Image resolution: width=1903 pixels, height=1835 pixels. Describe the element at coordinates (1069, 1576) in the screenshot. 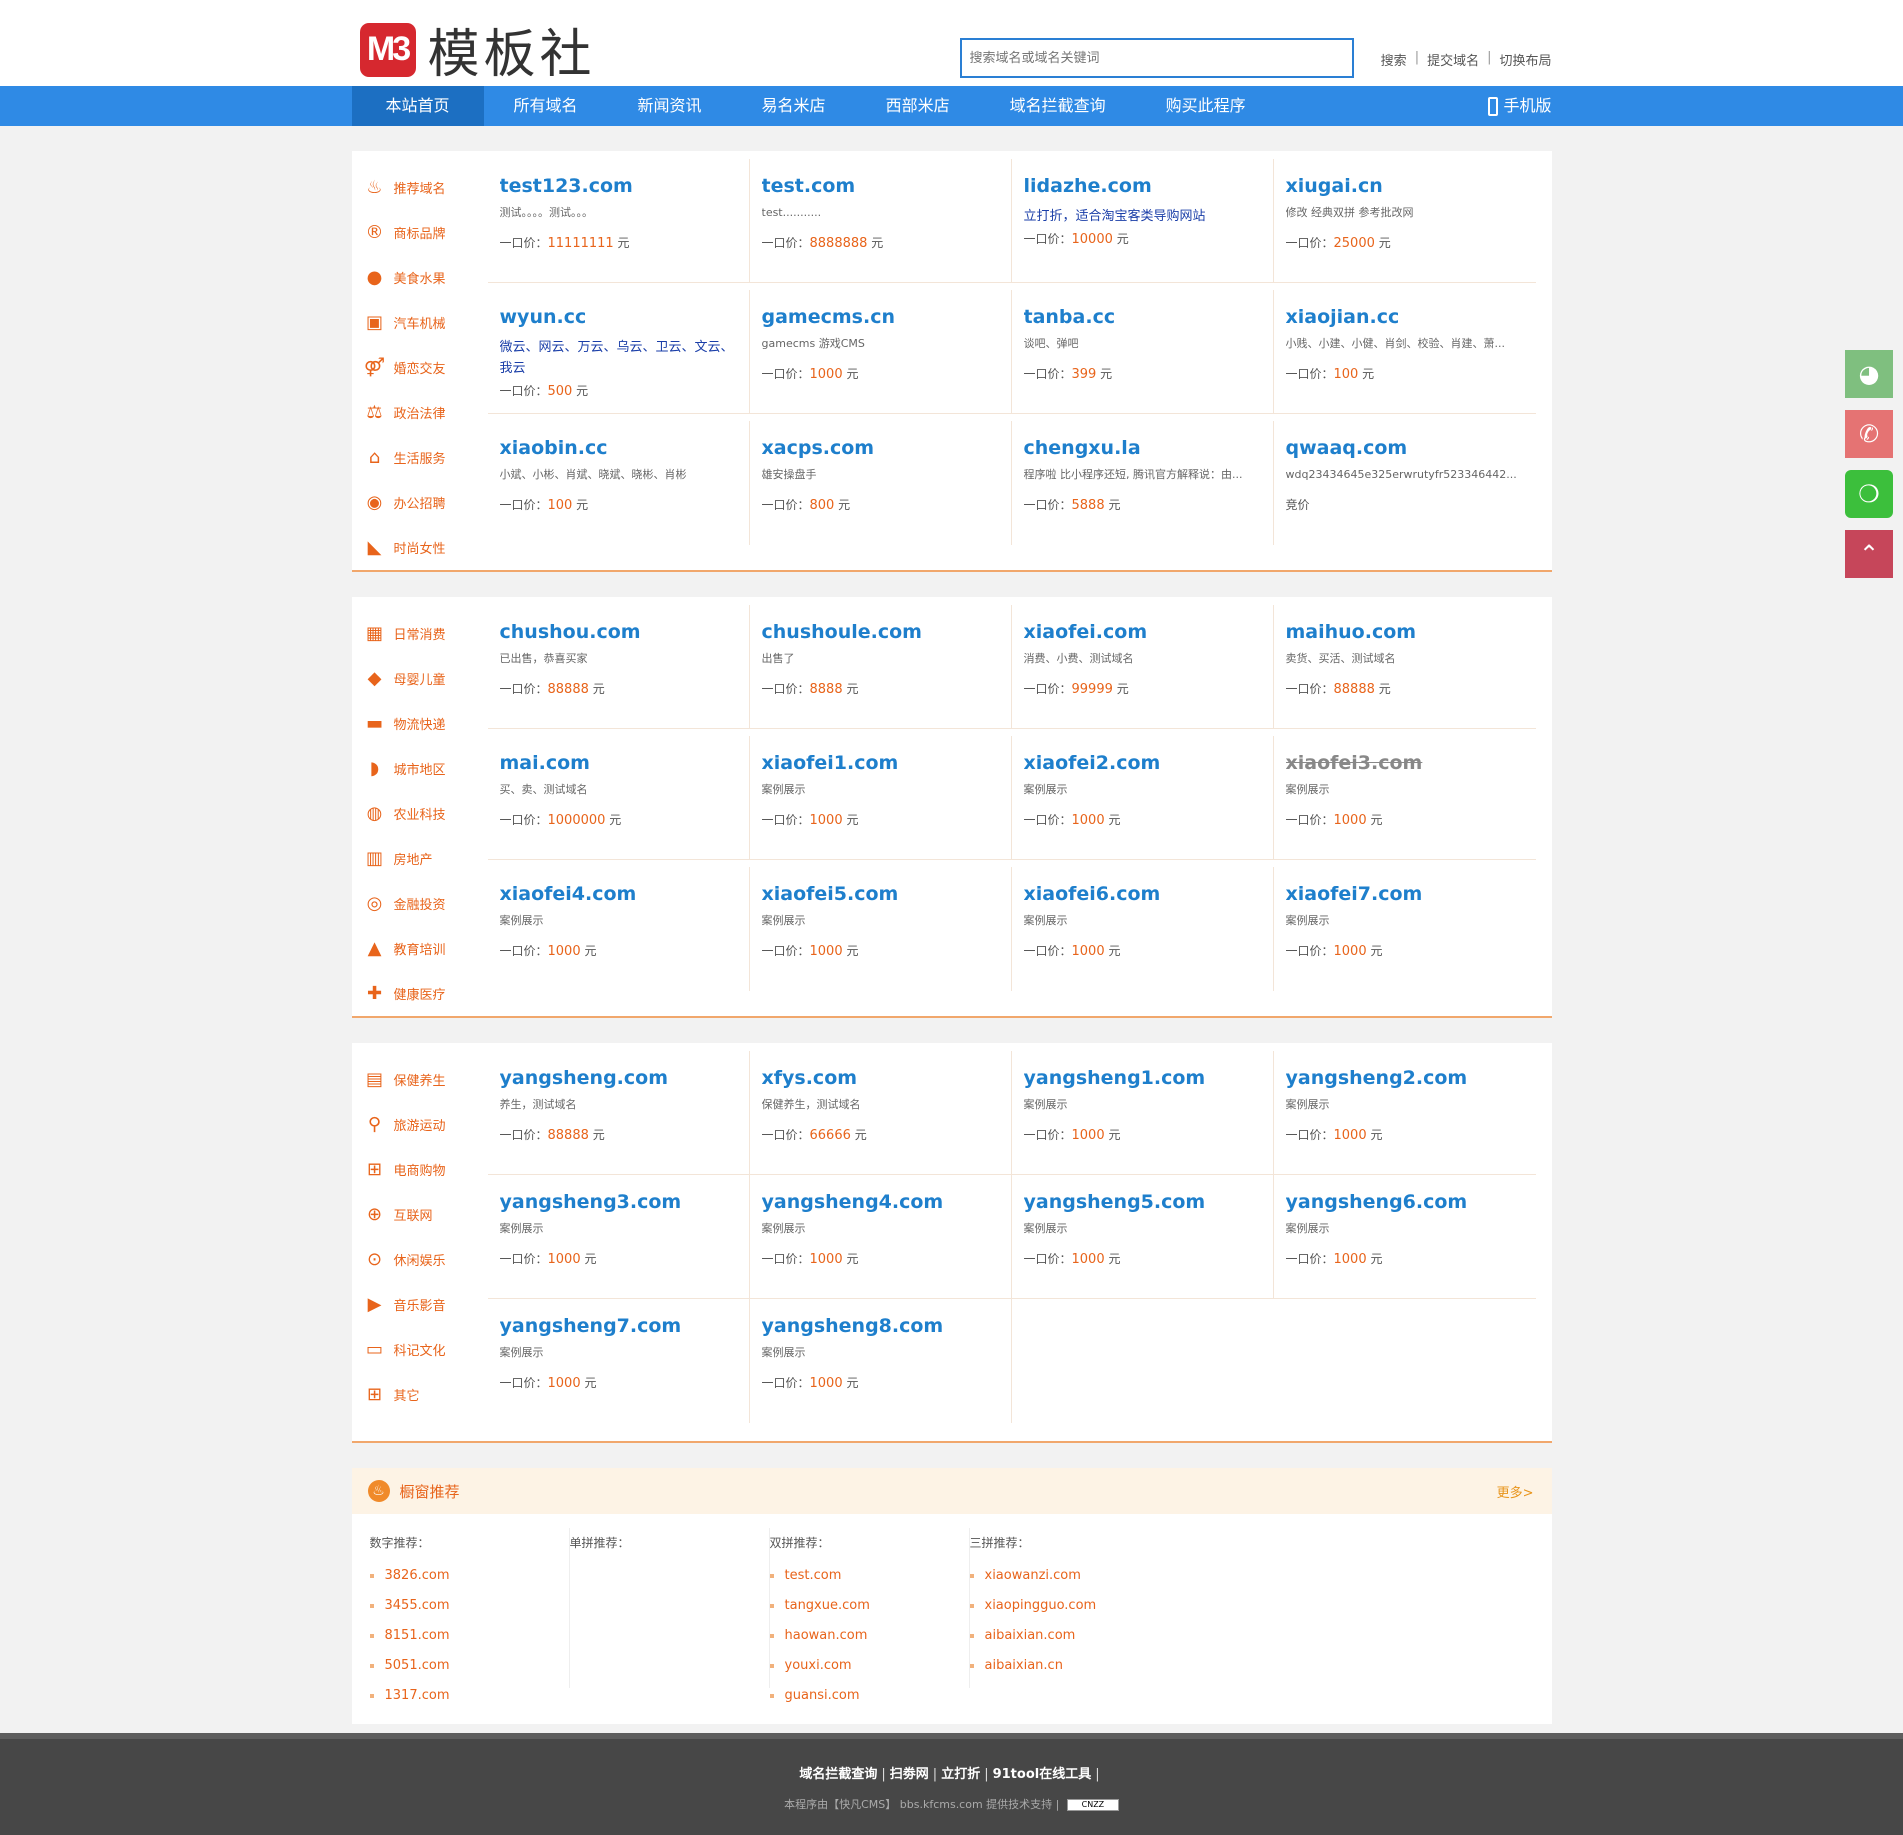

I see `recommend-domain-link: xiaowanzi.com` at that location.